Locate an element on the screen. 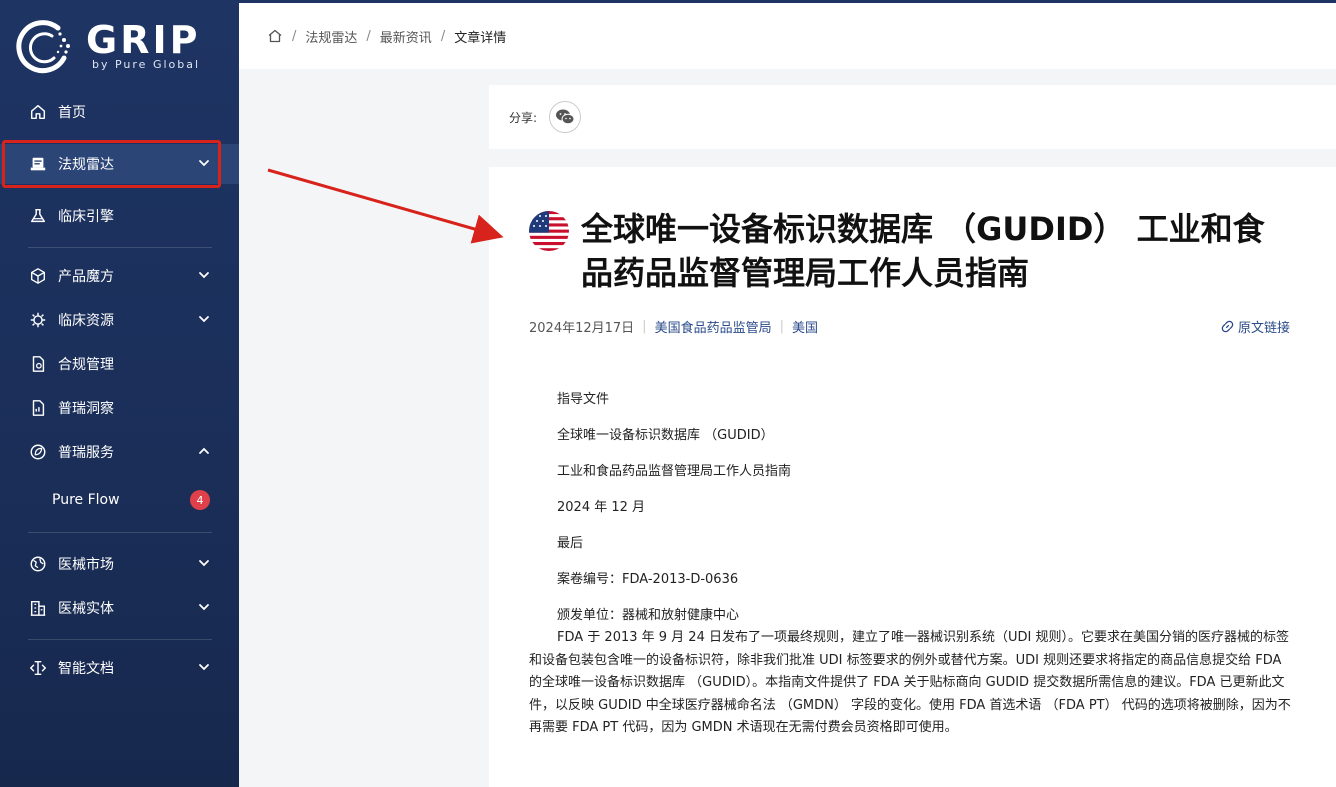 The image size is (1336, 787). report-icon is located at coordinates (38, 408).